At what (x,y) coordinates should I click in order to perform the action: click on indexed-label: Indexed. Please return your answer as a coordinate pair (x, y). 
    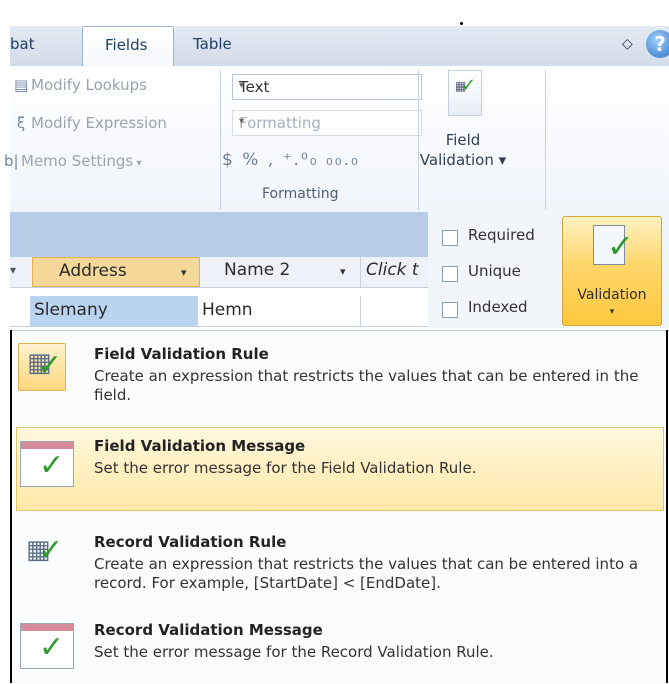
    Looking at the image, I should click on (498, 307).